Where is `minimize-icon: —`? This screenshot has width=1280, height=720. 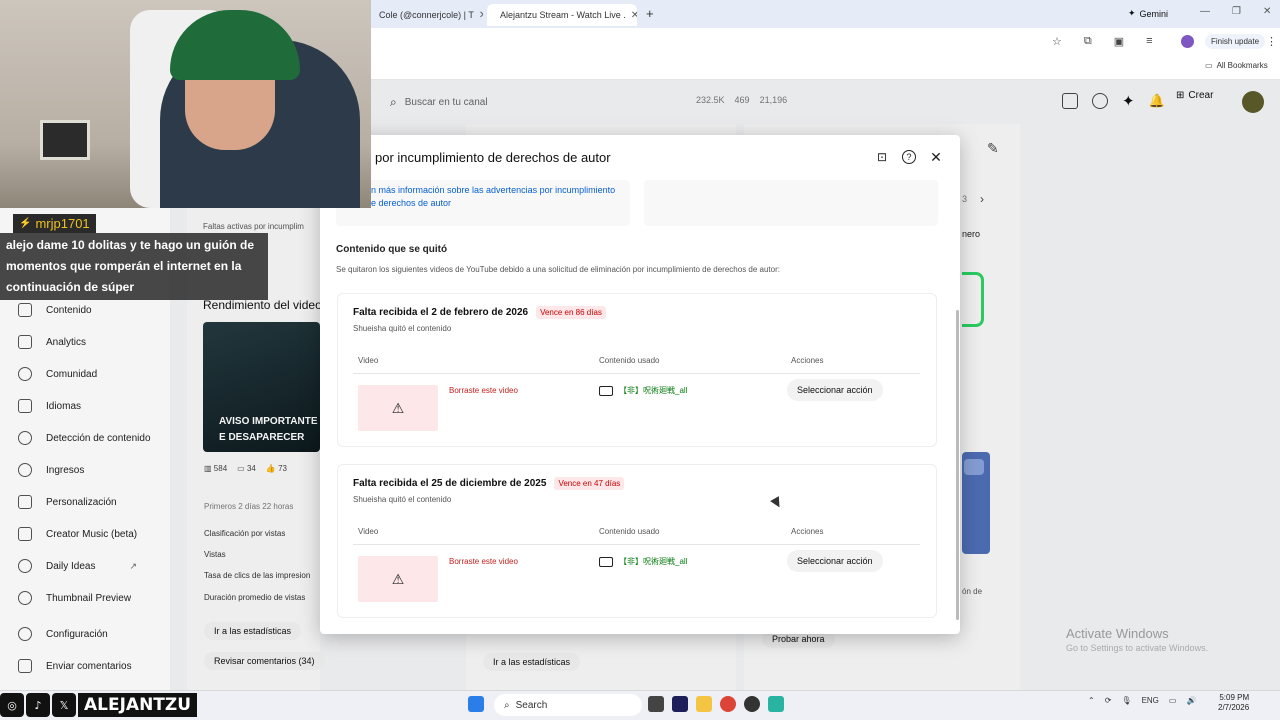
minimize-icon: — is located at coordinates (1205, 11).